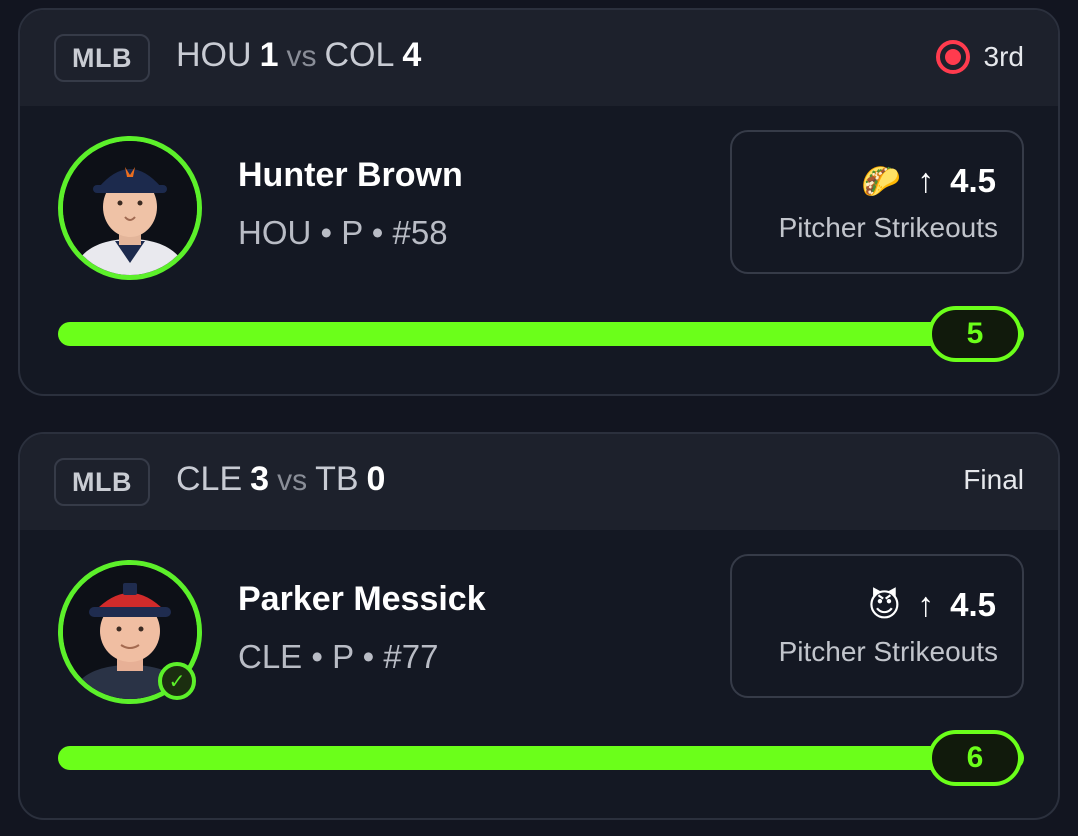 The image size is (1078, 836). What do you see at coordinates (359, 55) in the screenshot?
I see `team-b: COL` at bounding box center [359, 55].